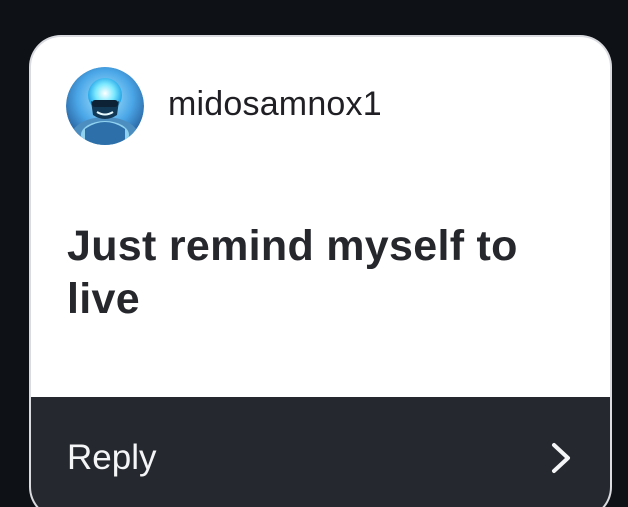  I want to click on avatar, so click(105, 106).